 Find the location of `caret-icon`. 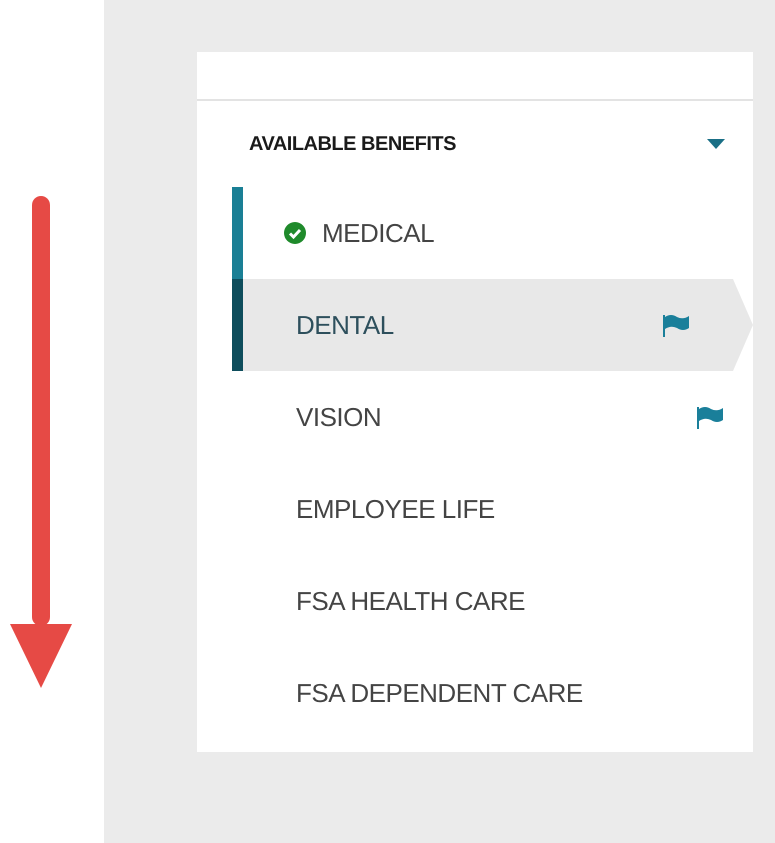

caret-icon is located at coordinates (716, 144).